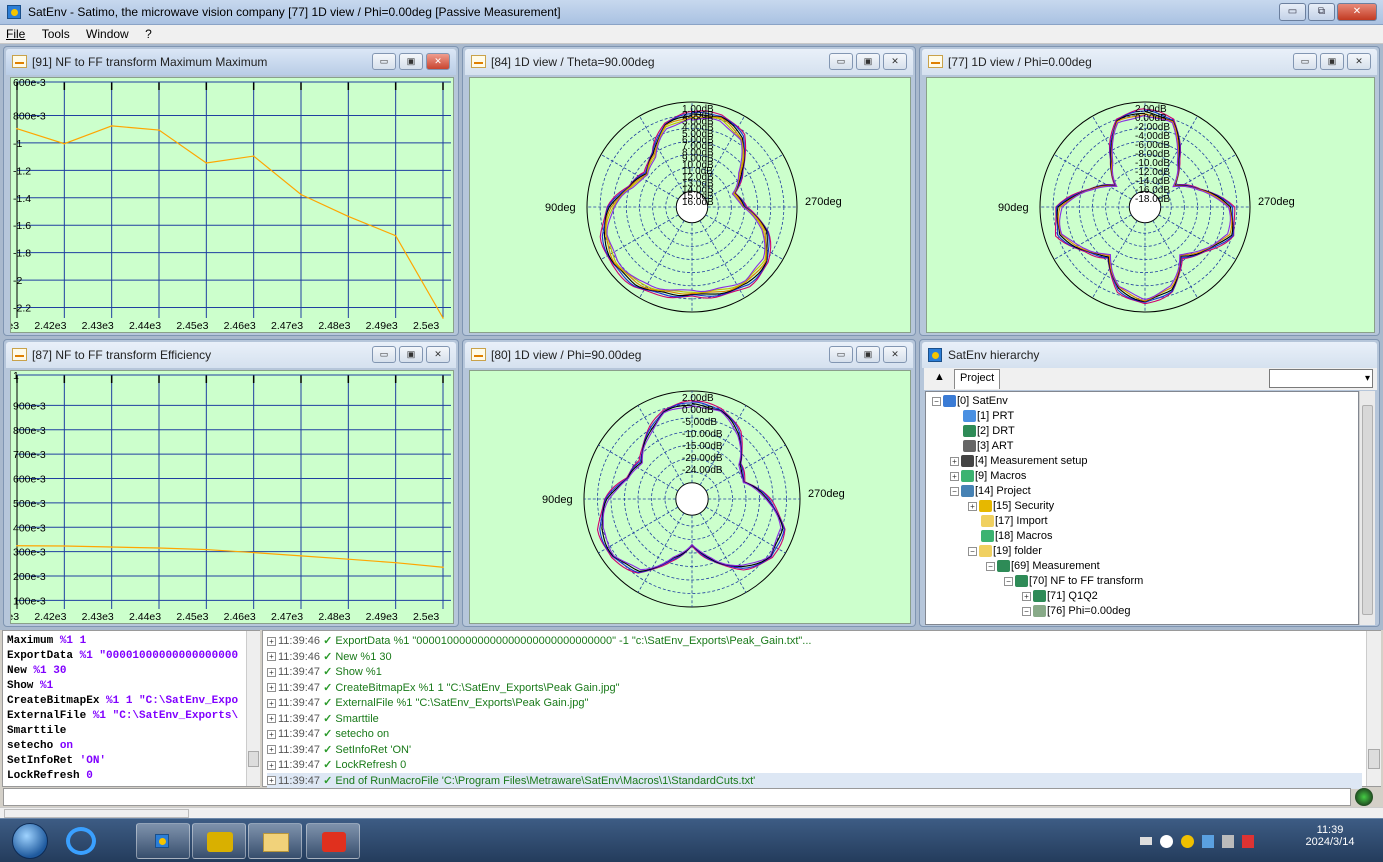 Image resolution: width=1383 pixels, height=862 pixels. Describe the element at coordinates (149, 33) in the screenshot. I see `menu-help: ?` at that location.